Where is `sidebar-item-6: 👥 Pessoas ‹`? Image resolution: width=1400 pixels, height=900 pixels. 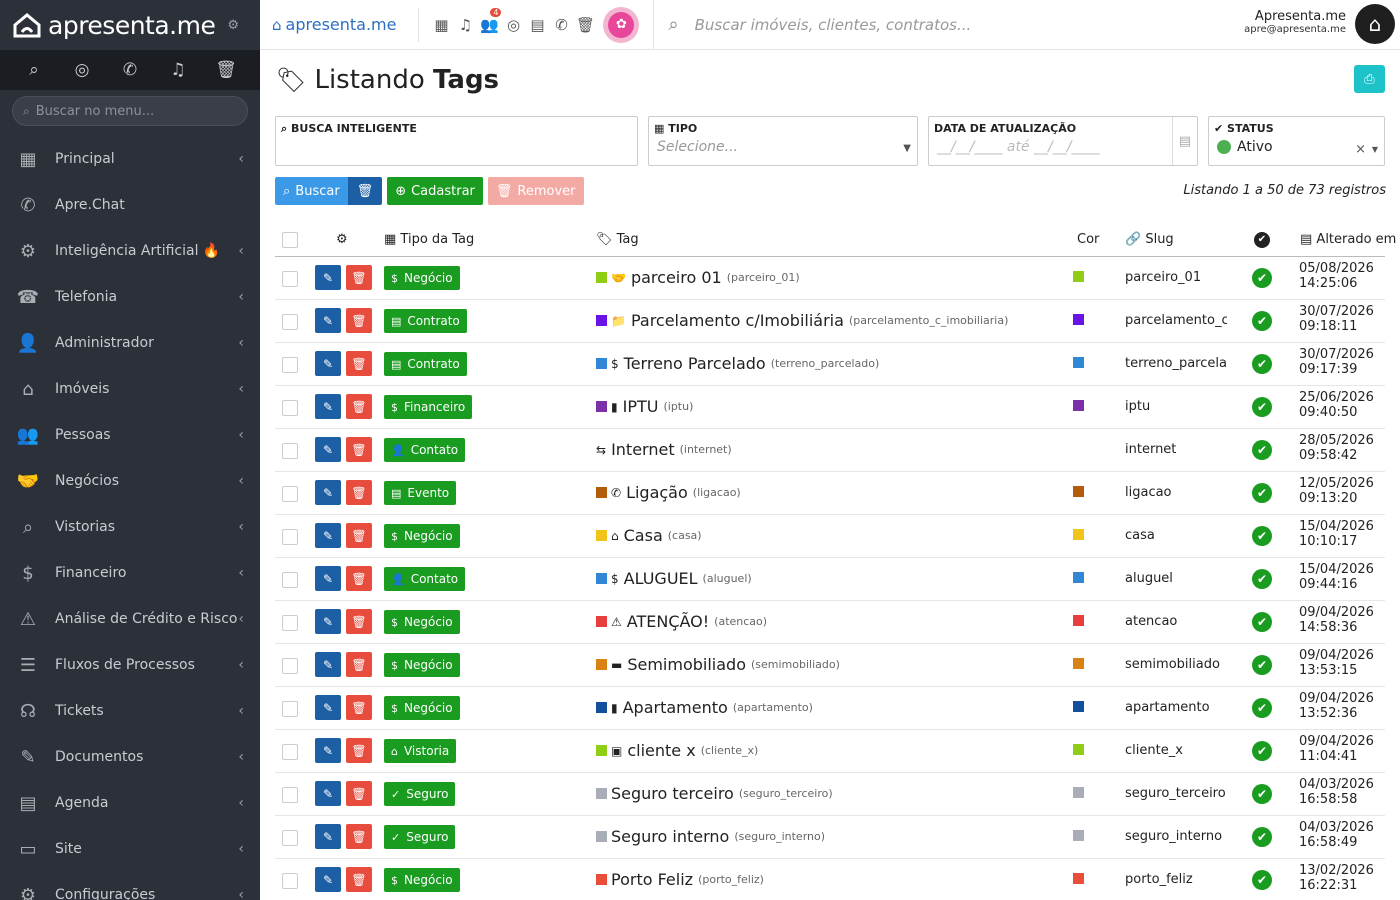 sidebar-item-6: 👥 Pessoas ‹ is located at coordinates (130, 435).